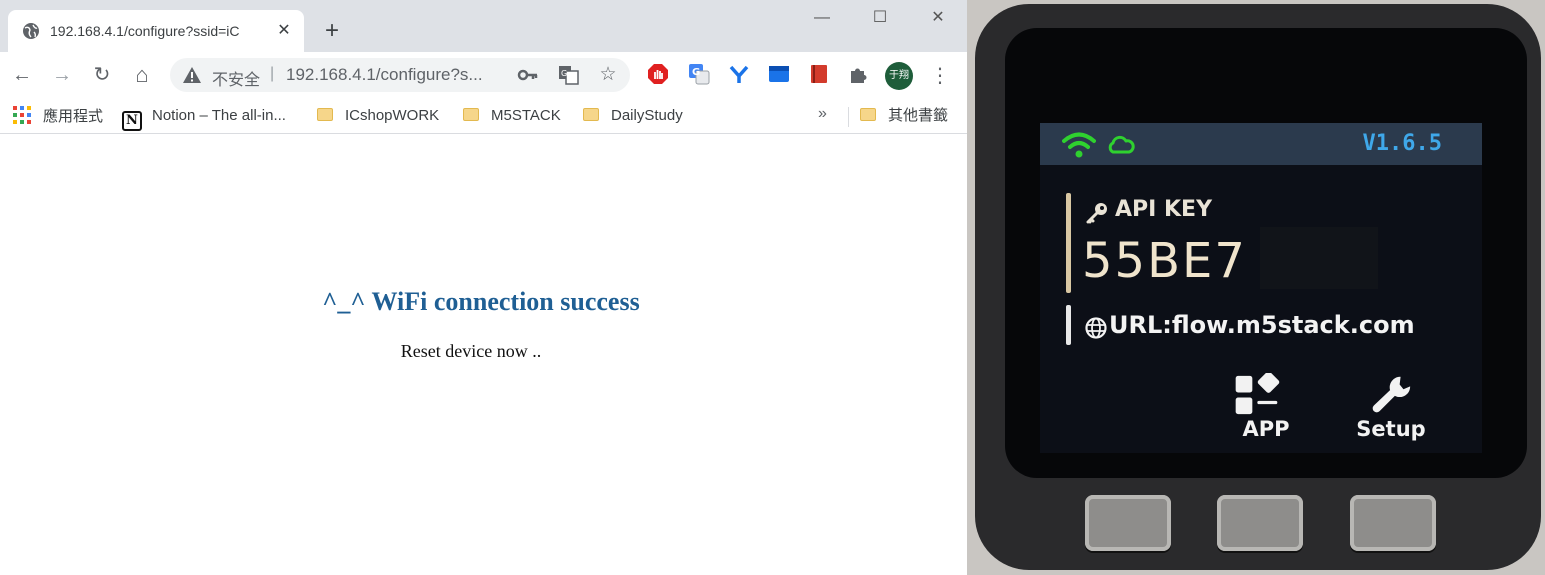 The width and height of the screenshot is (1545, 575). What do you see at coordinates (1393, 523) in the screenshot?
I see `hardware-button-c` at bounding box center [1393, 523].